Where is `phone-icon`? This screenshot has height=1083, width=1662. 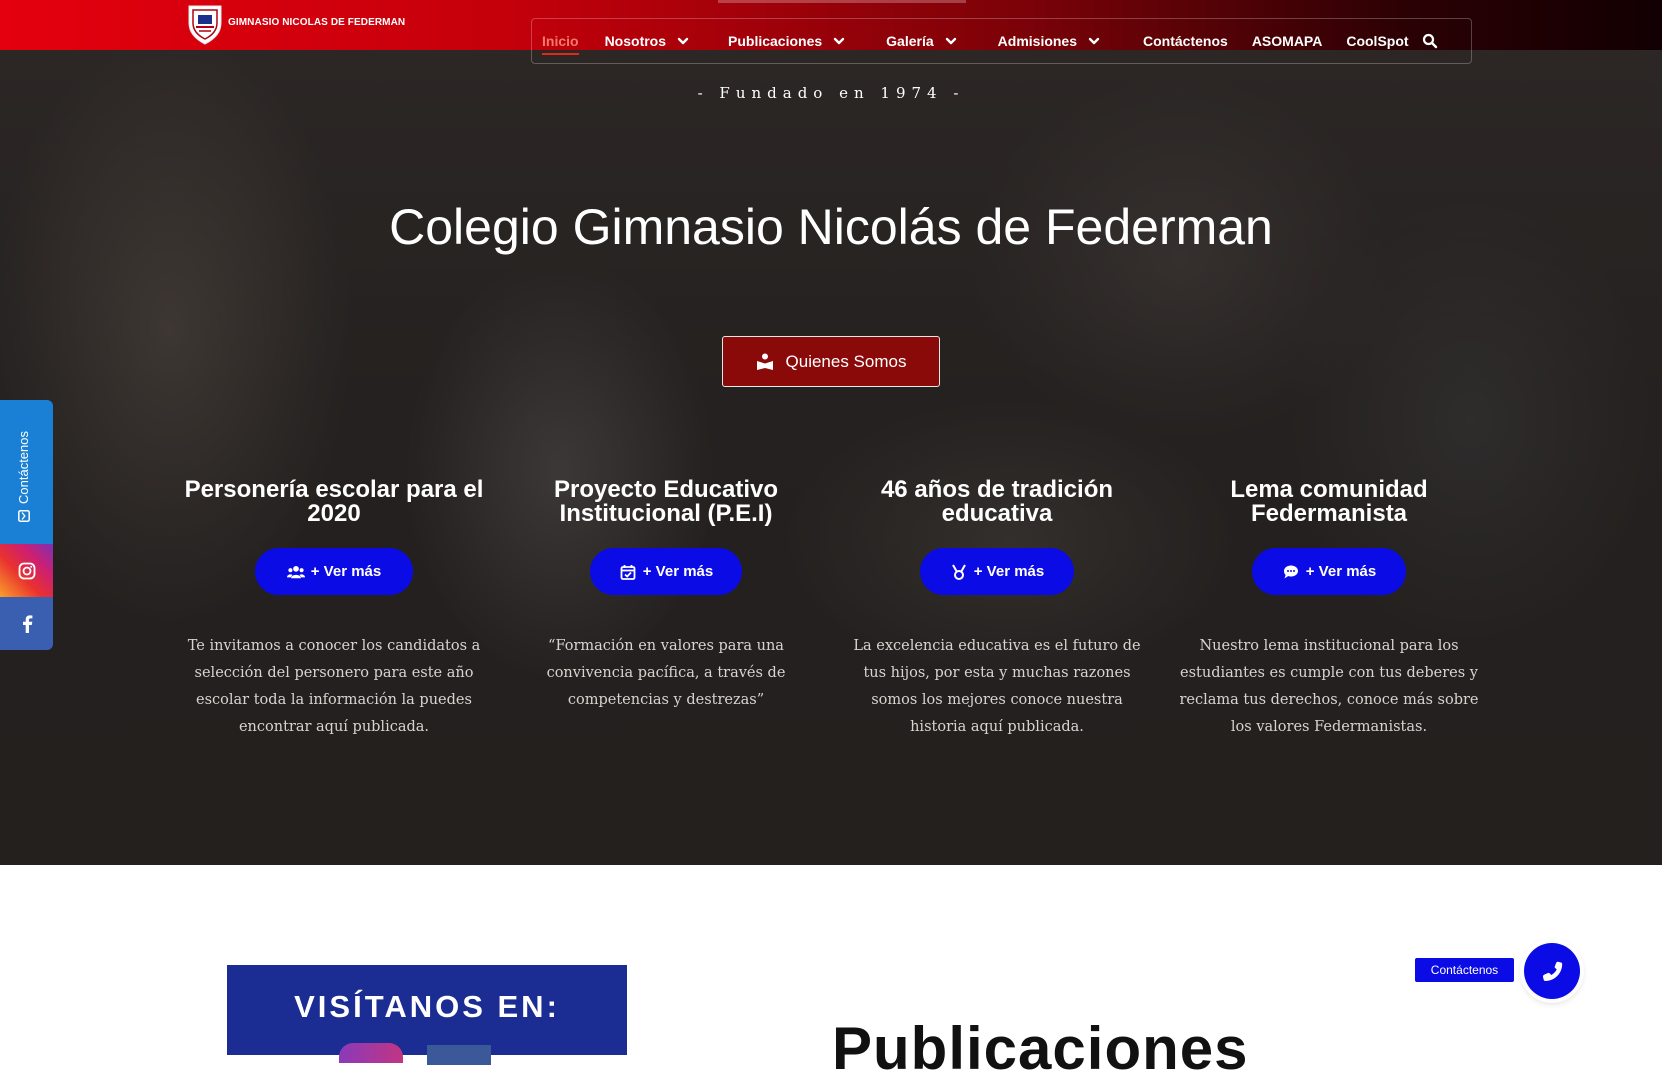
phone-icon is located at coordinates (1552, 971).